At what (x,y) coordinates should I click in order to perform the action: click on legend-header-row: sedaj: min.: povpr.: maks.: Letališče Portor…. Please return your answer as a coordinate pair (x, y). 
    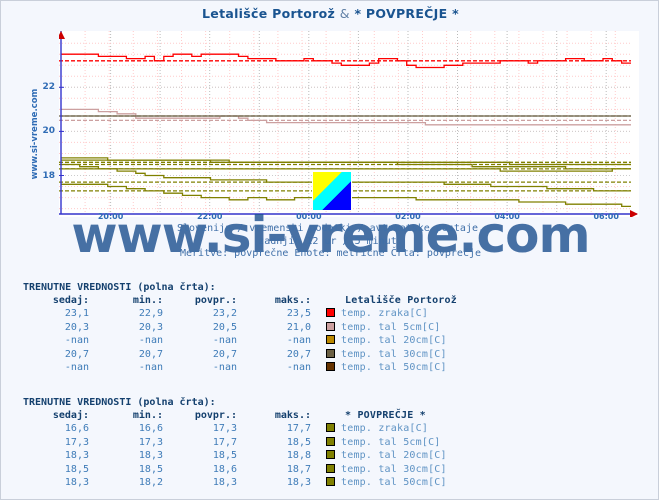
    Looking at the image, I should click on (240, 300).